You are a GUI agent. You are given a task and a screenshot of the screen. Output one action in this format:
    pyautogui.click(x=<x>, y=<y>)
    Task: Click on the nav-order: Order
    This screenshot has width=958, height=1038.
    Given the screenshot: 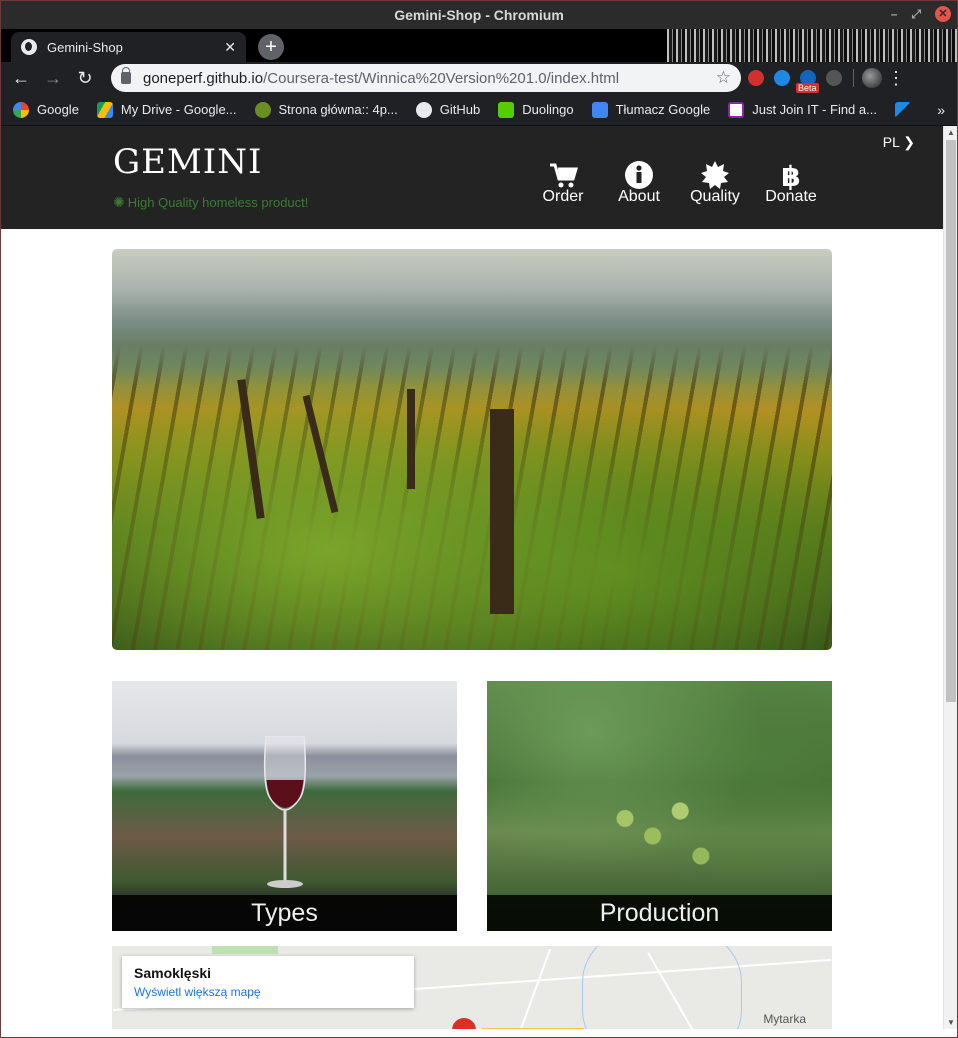 What is the action you would take?
    pyautogui.click(x=563, y=182)
    